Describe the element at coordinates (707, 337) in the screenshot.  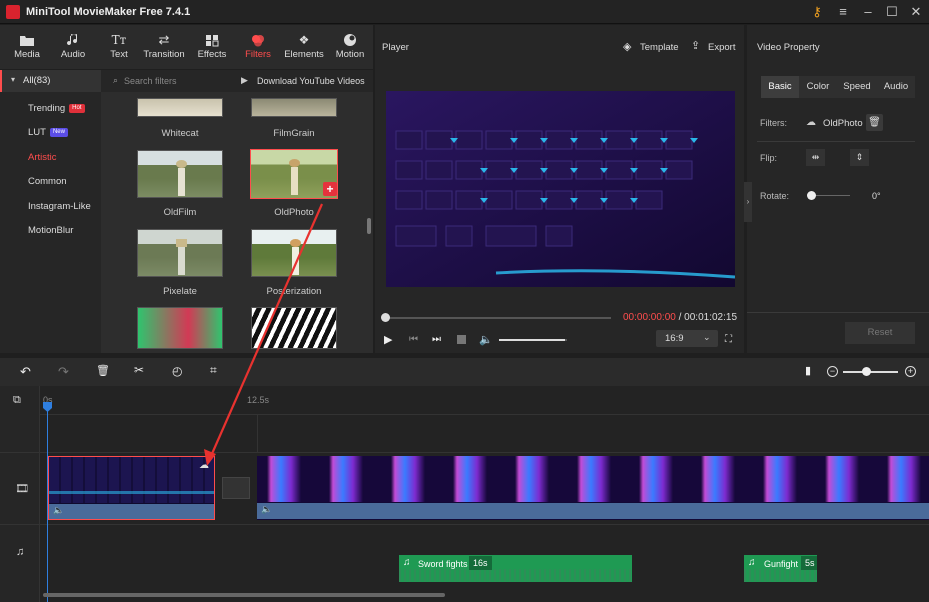
I see `chevron-down-icon: ⌄` at that location.